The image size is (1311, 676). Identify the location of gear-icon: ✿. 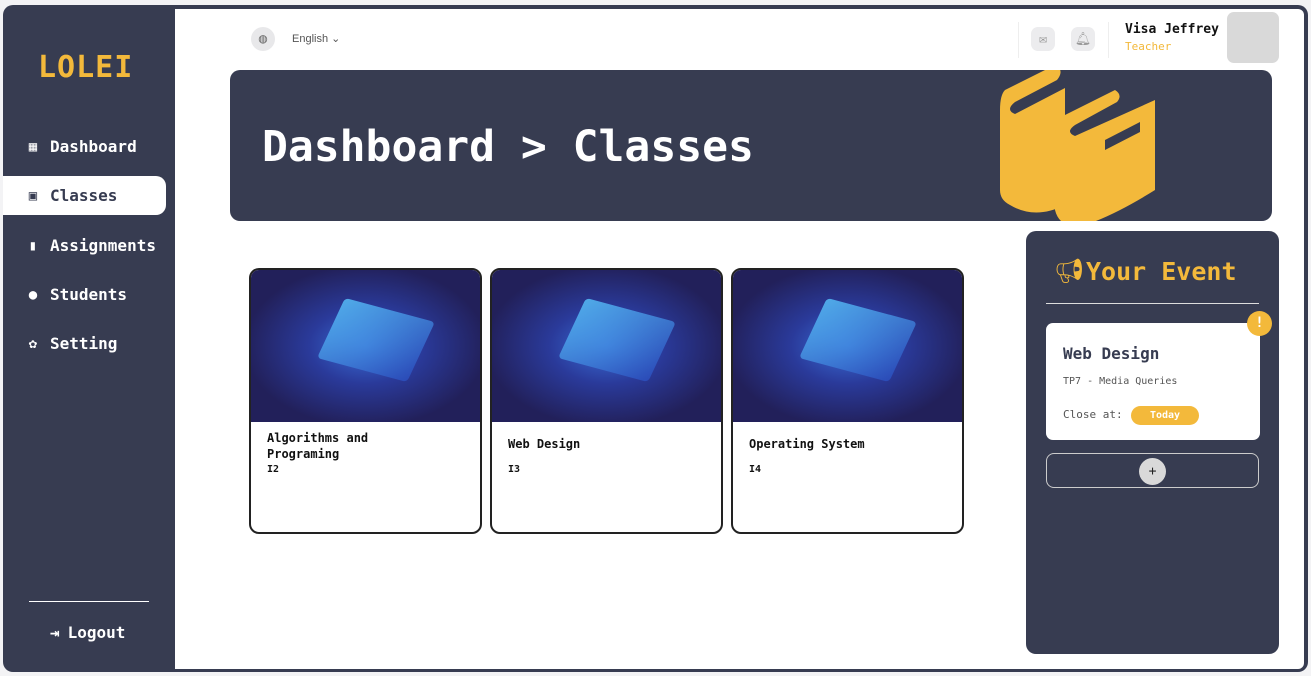
(33, 343).